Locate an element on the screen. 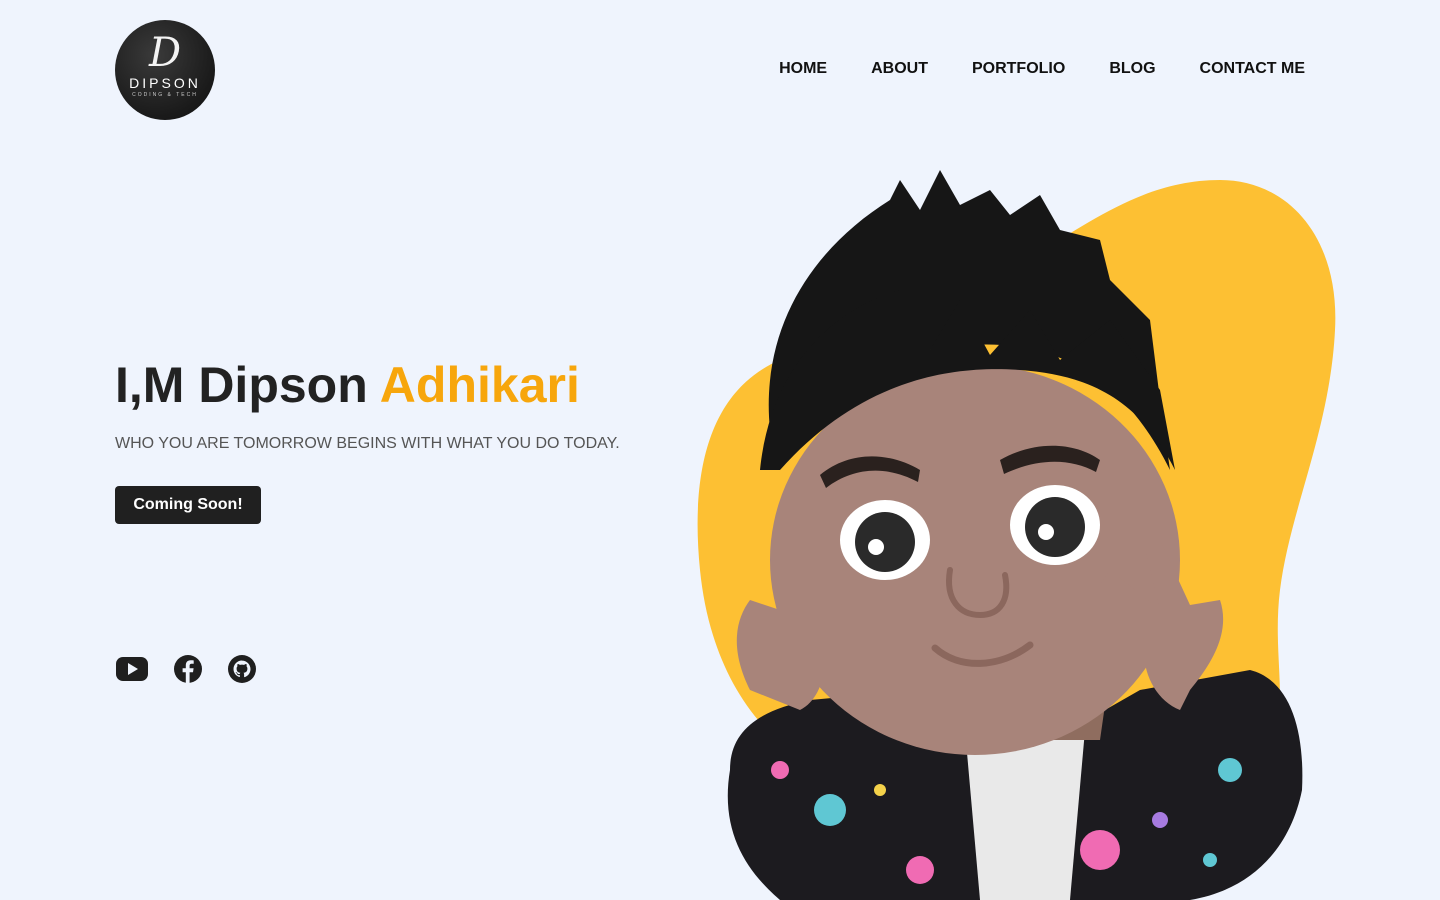  nav-about: ABOUT is located at coordinates (899, 69).